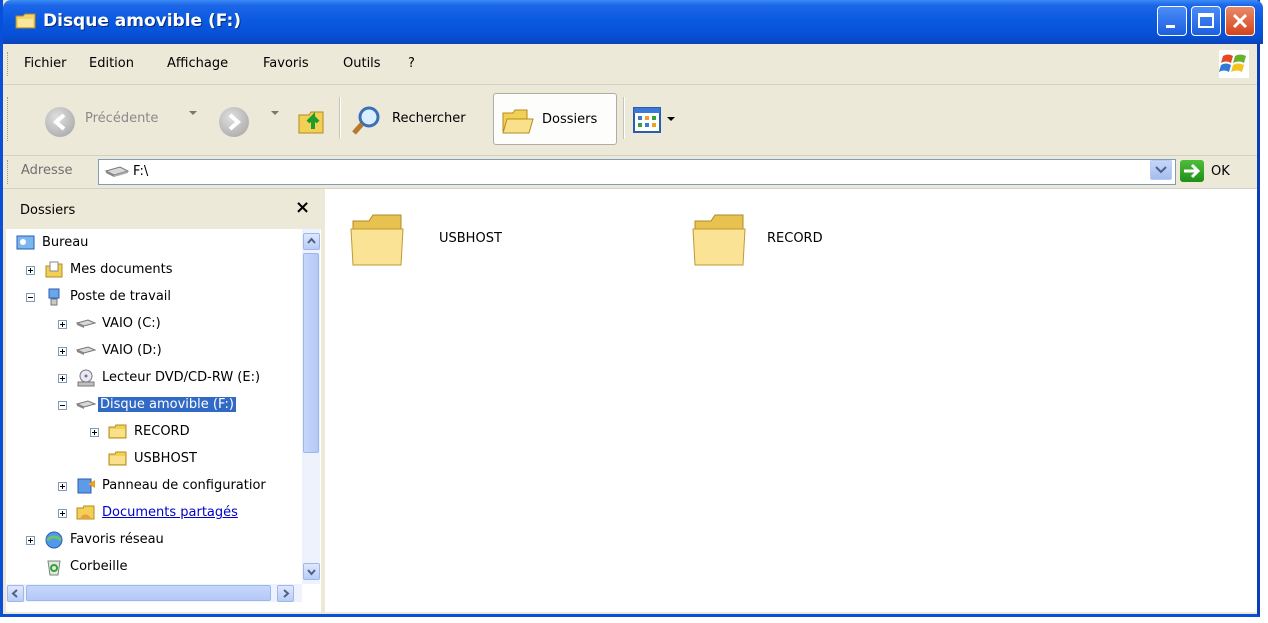 The width and height of the screenshot is (1268, 623). Describe the element at coordinates (111, 63) in the screenshot. I see `menu-edition: Edition` at that location.